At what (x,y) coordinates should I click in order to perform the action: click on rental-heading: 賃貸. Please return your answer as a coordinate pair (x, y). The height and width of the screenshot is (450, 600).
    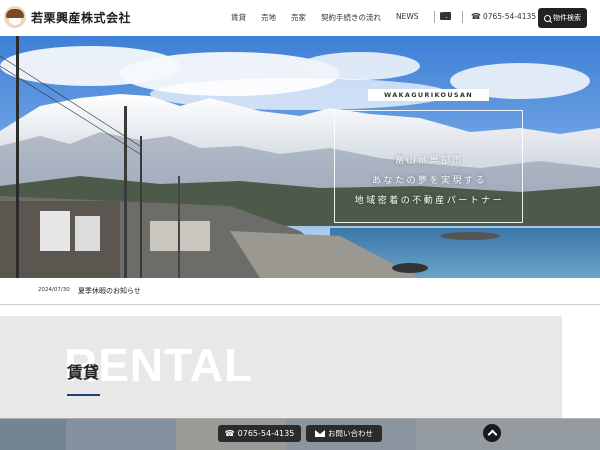
    Looking at the image, I should click on (83, 372).